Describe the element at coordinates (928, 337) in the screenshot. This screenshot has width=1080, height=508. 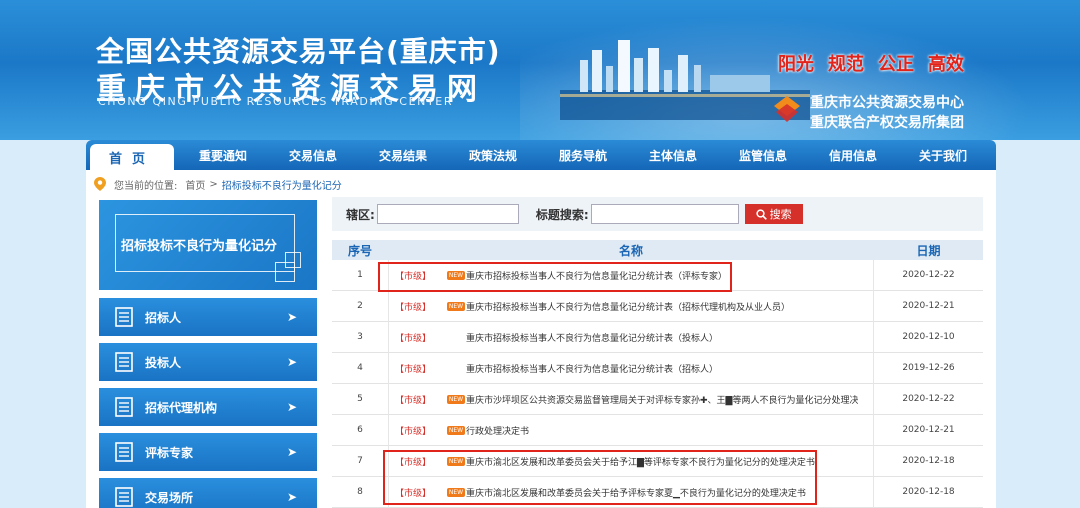
I see `row-date: 2020-12-10` at that location.